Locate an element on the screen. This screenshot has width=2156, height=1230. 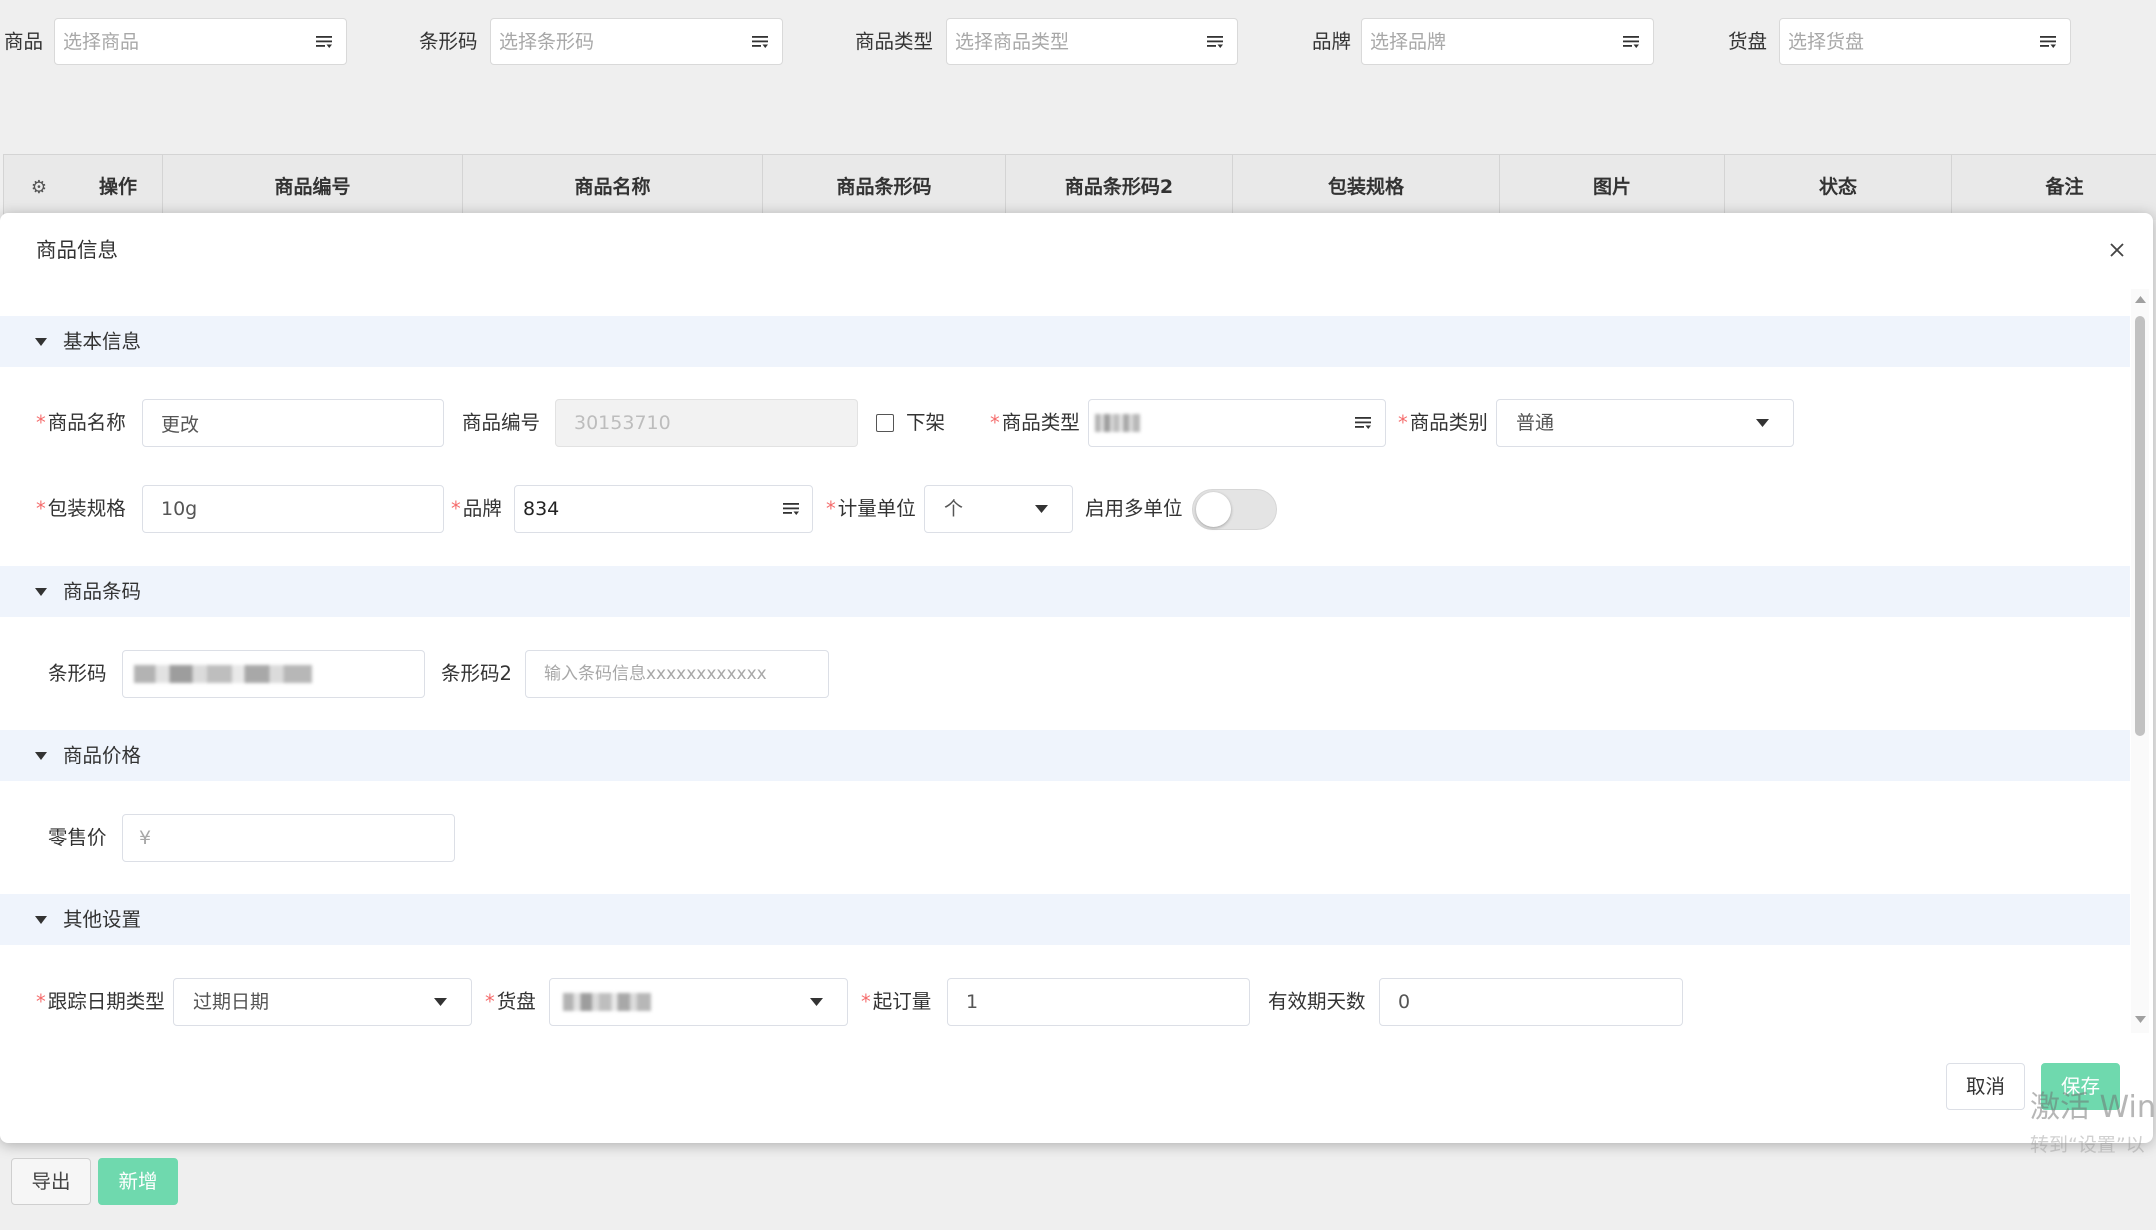
product-name-input is located at coordinates (293, 423).